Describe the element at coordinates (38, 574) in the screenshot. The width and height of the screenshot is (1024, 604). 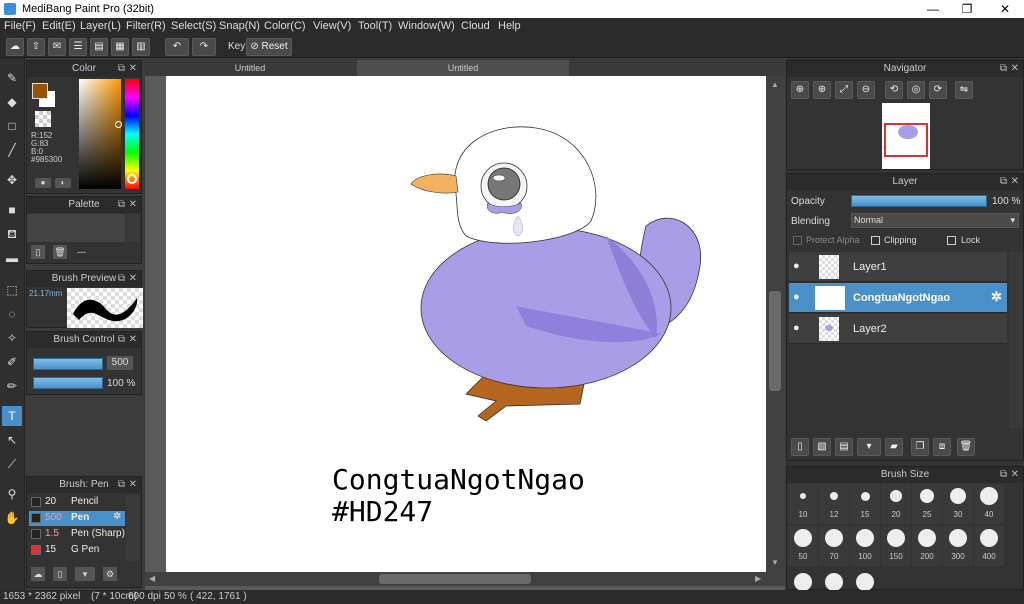
I see `brush-cloud-icon: ☁` at that location.